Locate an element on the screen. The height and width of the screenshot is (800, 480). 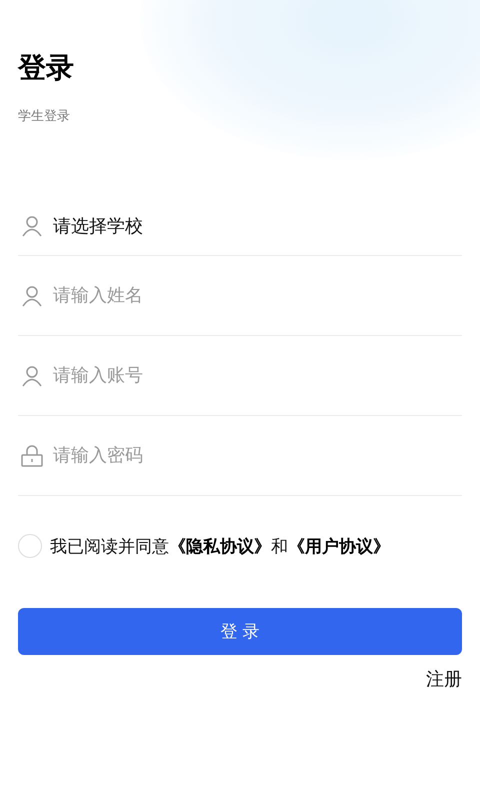
agreement-text: 我已阅读并同意《隐私协议》和《用户协议》 is located at coordinates (220, 547).